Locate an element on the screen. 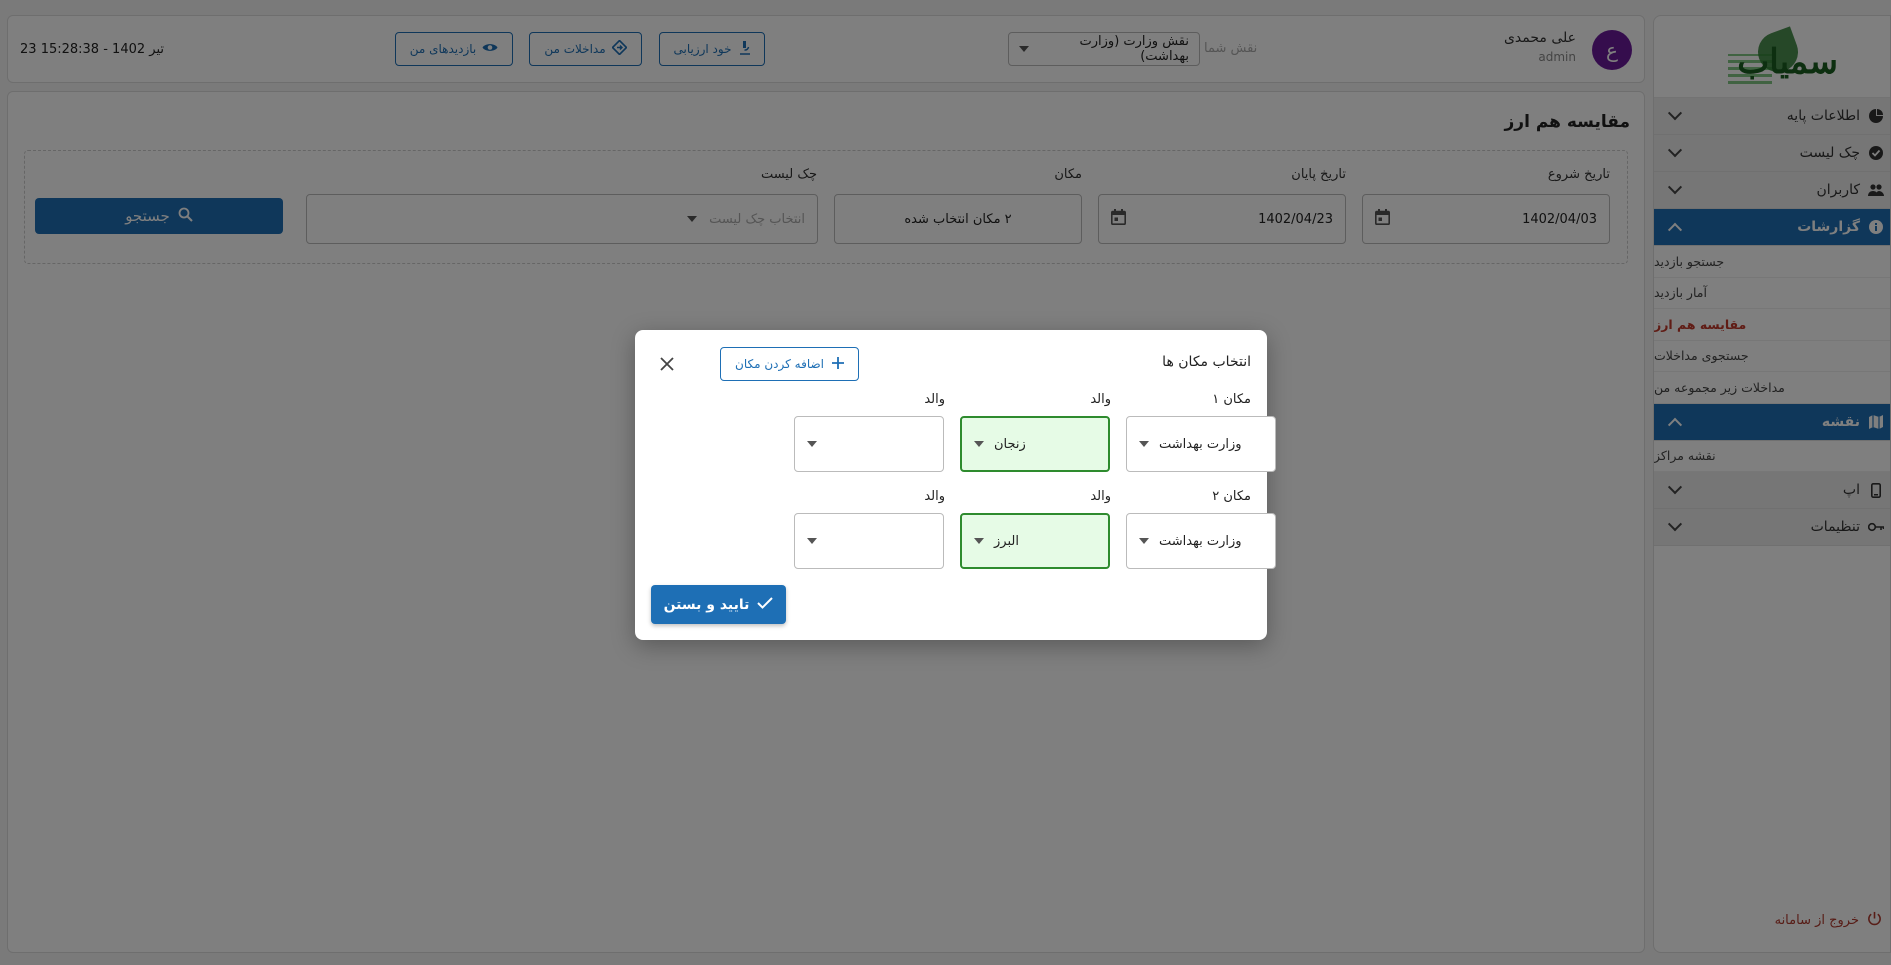  place-1-label: مکان ۱ is located at coordinates (1231, 399).